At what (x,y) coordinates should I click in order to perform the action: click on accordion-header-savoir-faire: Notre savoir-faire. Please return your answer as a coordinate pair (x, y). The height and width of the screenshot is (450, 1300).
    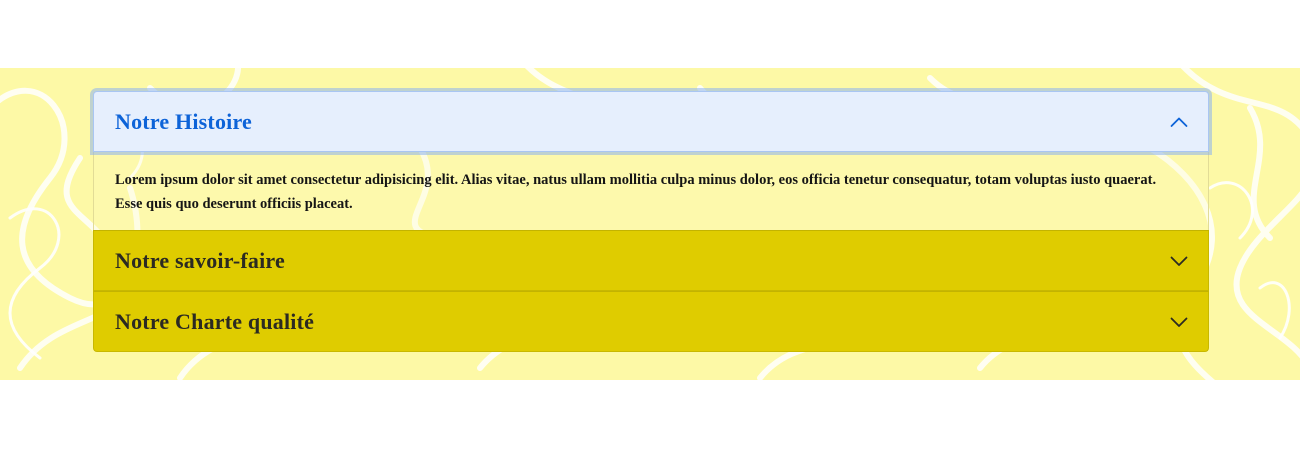
    Looking at the image, I should click on (651, 260).